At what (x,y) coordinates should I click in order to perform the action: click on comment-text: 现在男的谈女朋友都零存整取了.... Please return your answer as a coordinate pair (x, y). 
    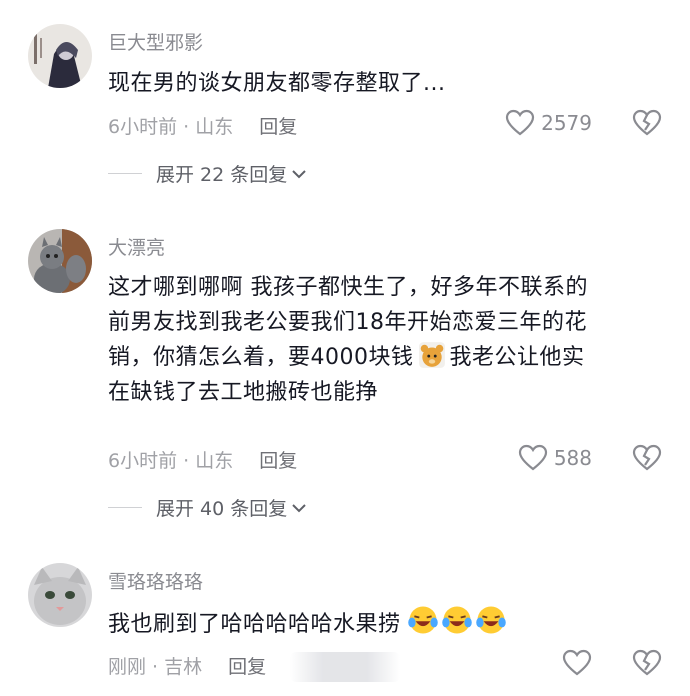
    Looking at the image, I should click on (277, 83).